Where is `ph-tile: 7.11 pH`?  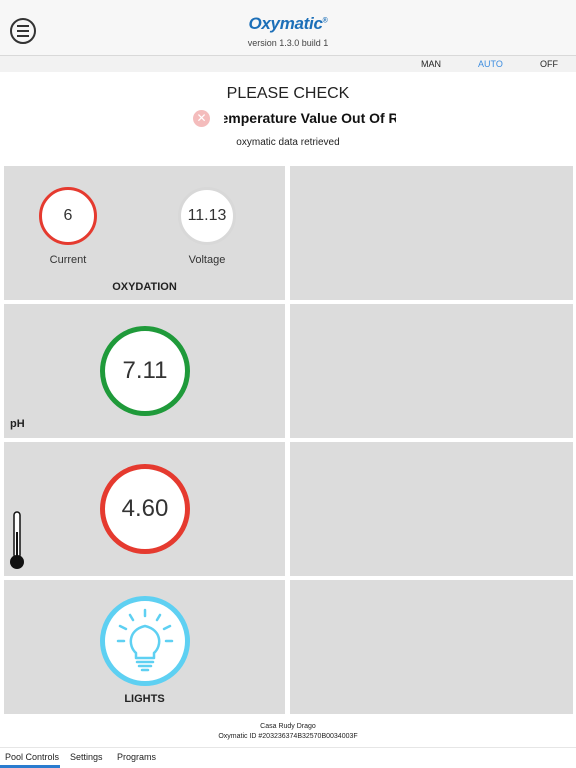
ph-tile: 7.11 pH is located at coordinates (144, 371).